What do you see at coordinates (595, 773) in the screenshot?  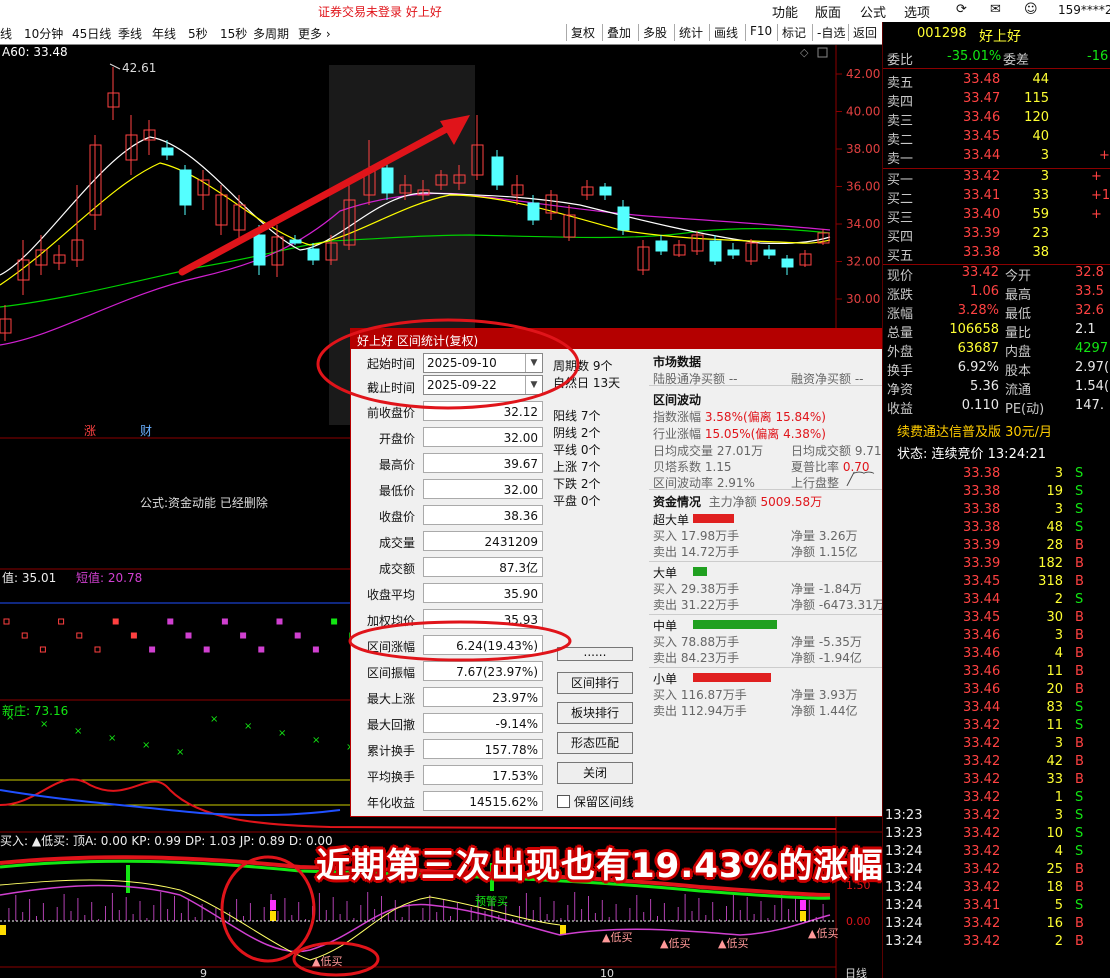 I see `close-button: 关闭` at bounding box center [595, 773].